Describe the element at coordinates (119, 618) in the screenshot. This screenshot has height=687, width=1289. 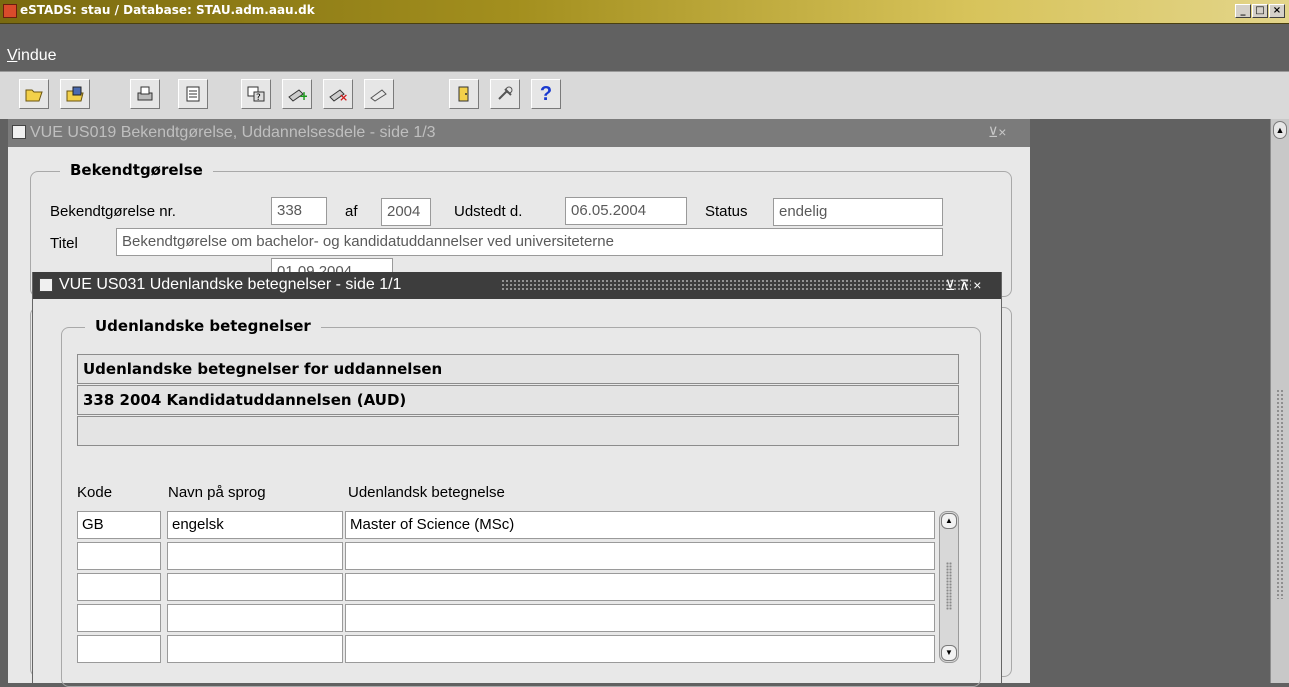
I see `row-4-kode` at that location.